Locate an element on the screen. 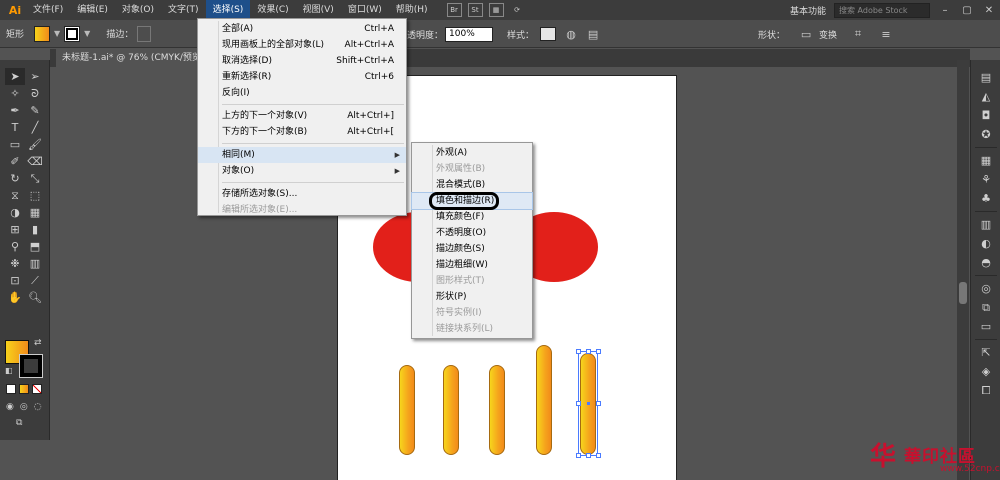 The image size is (1000, 480). libraries-panel-icon: ◭ is located at coordinates (985, 96).